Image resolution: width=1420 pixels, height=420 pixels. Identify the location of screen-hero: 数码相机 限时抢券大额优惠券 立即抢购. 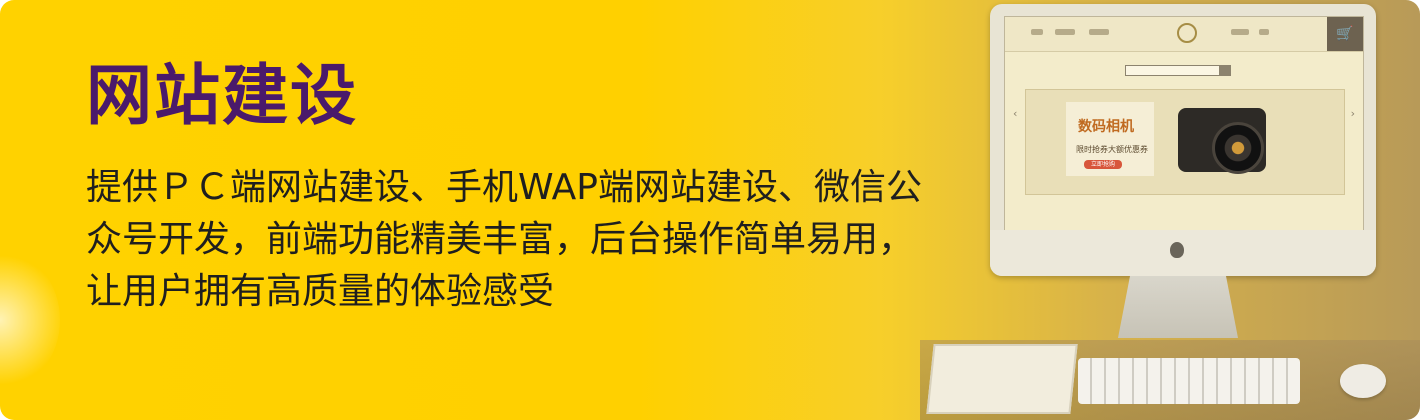
(1185, 142).